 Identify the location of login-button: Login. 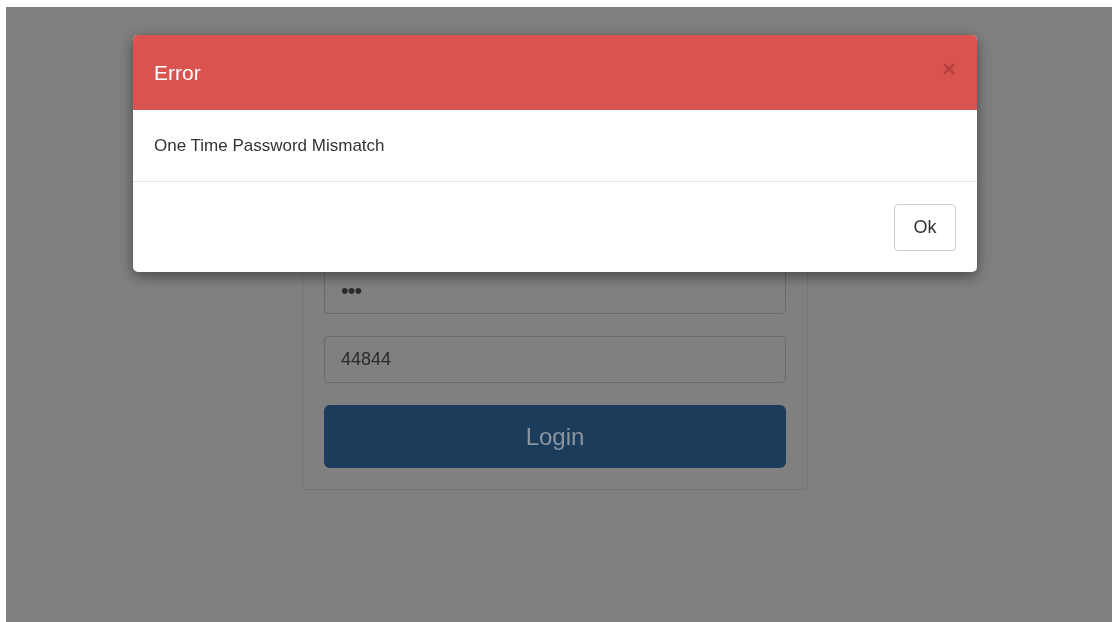
(555, 436).